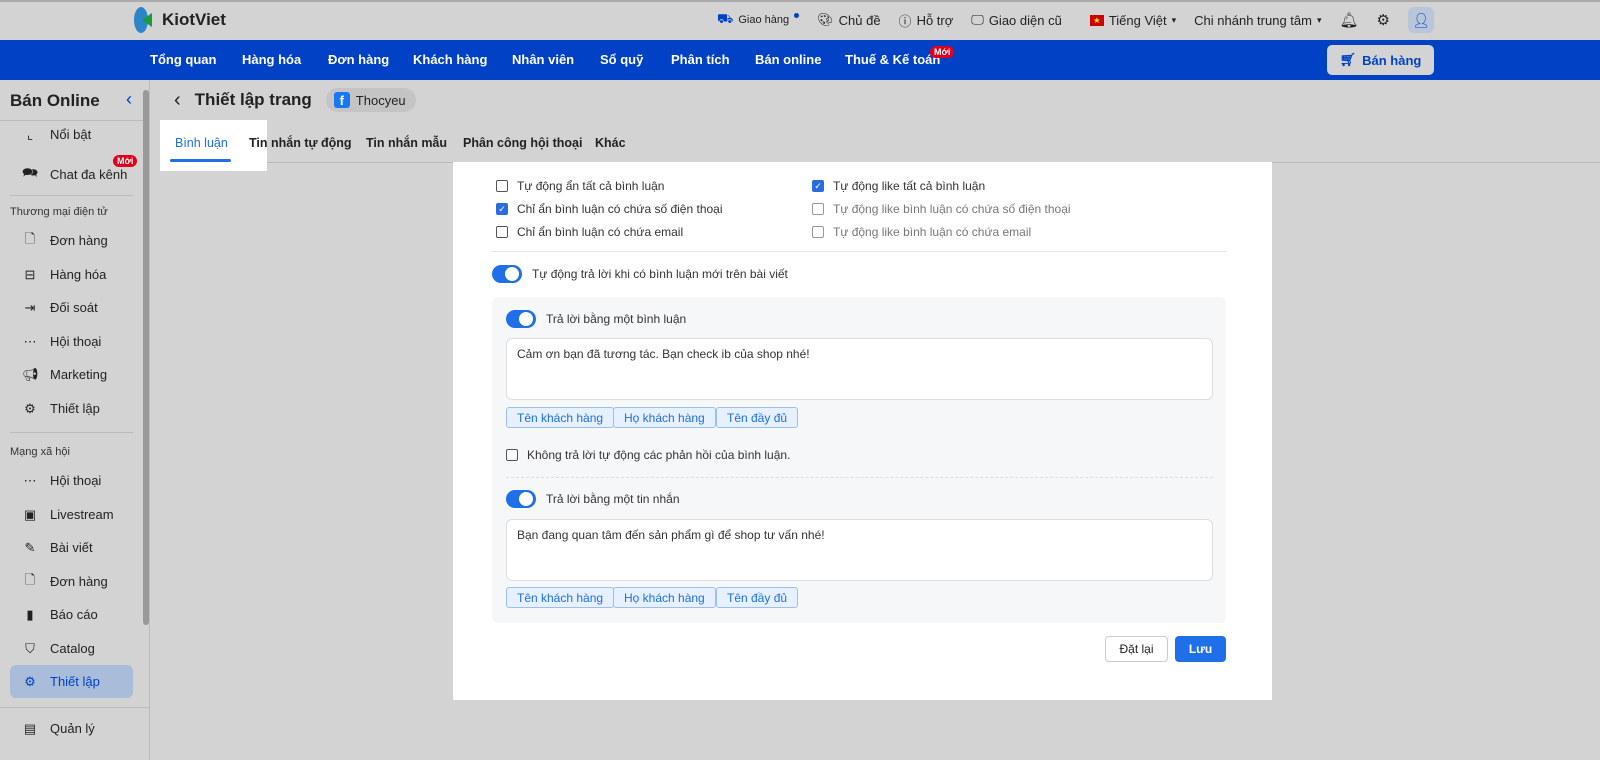  What do you see at coordinates (370, 100) in the screenshot?
I see `page-chip: f Thocyeu` at bounding box center [370, 100].